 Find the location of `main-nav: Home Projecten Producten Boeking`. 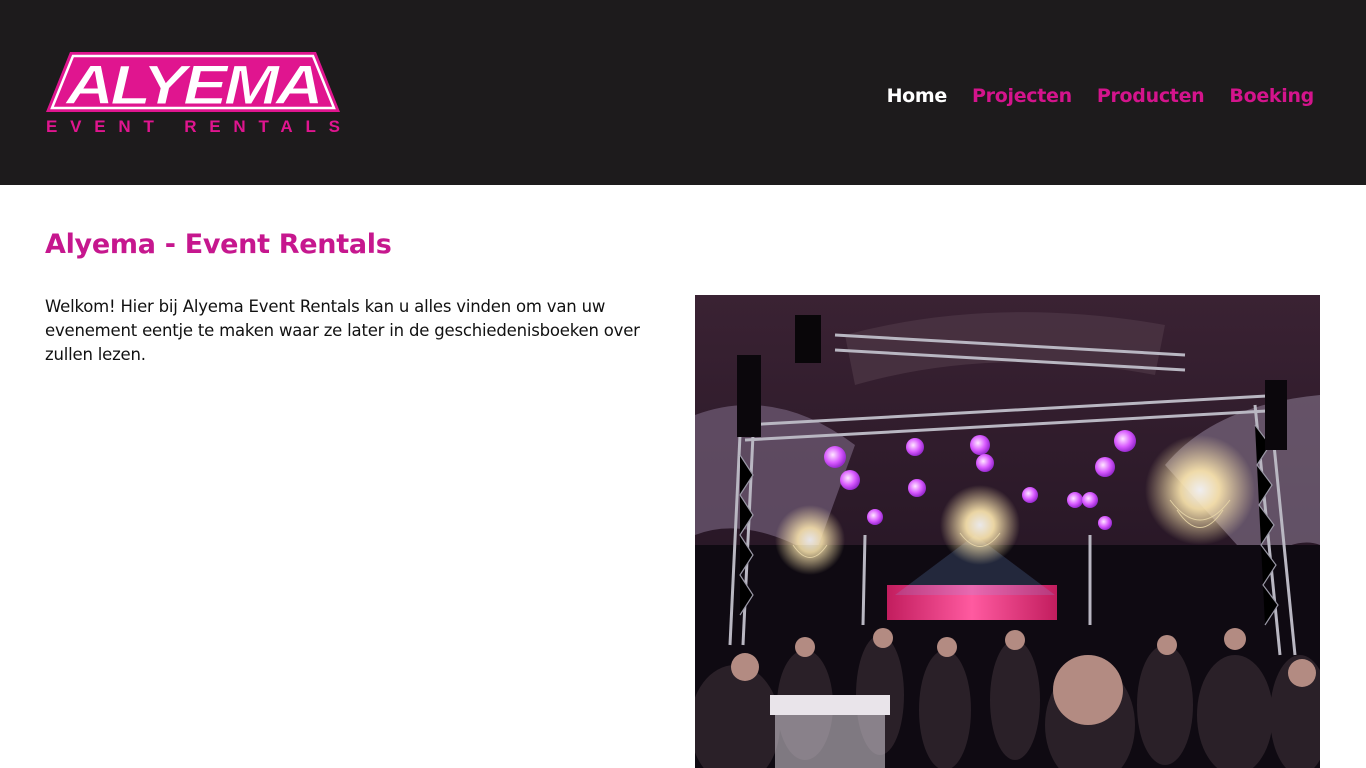

main-nav: Home Projecten Producten Boeking is located at coordinates (1088, 96).